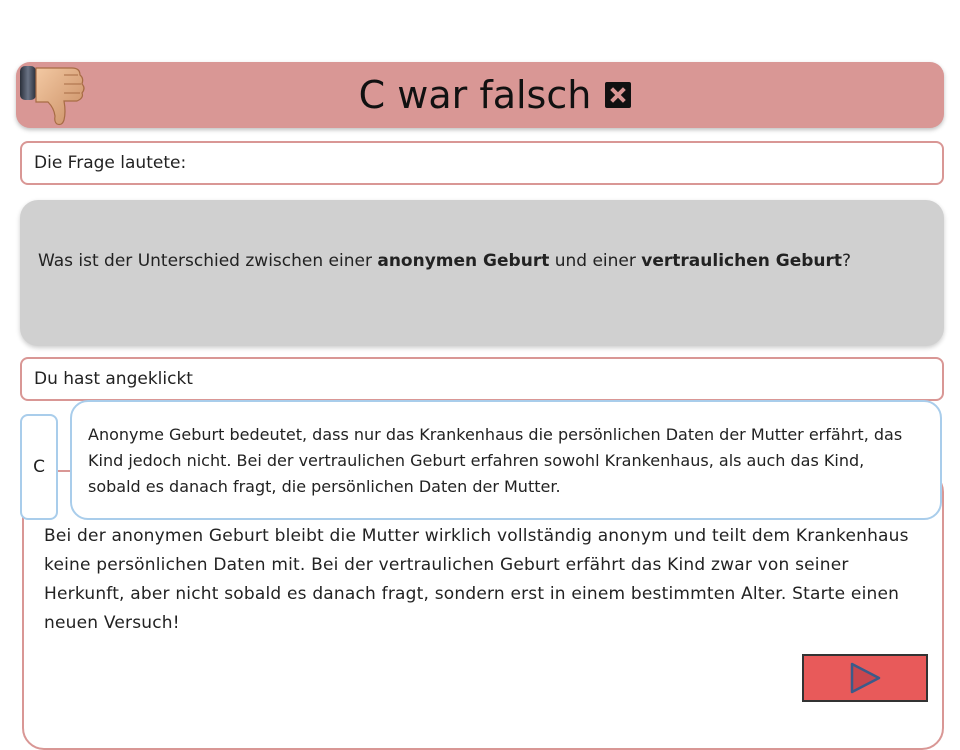  I want to click on next-button, so click(865, 678).